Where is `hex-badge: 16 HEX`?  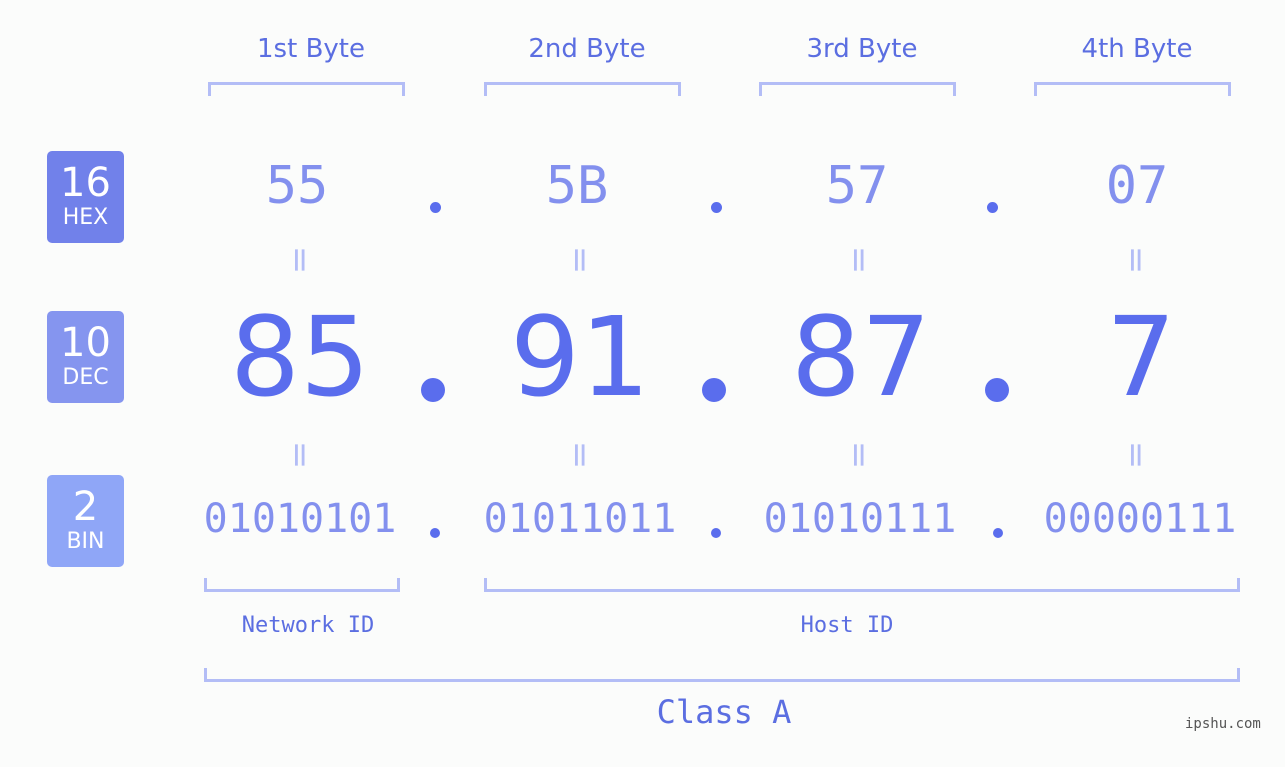
hex-badge: 16 HEX is located at coordinates (85, 197).